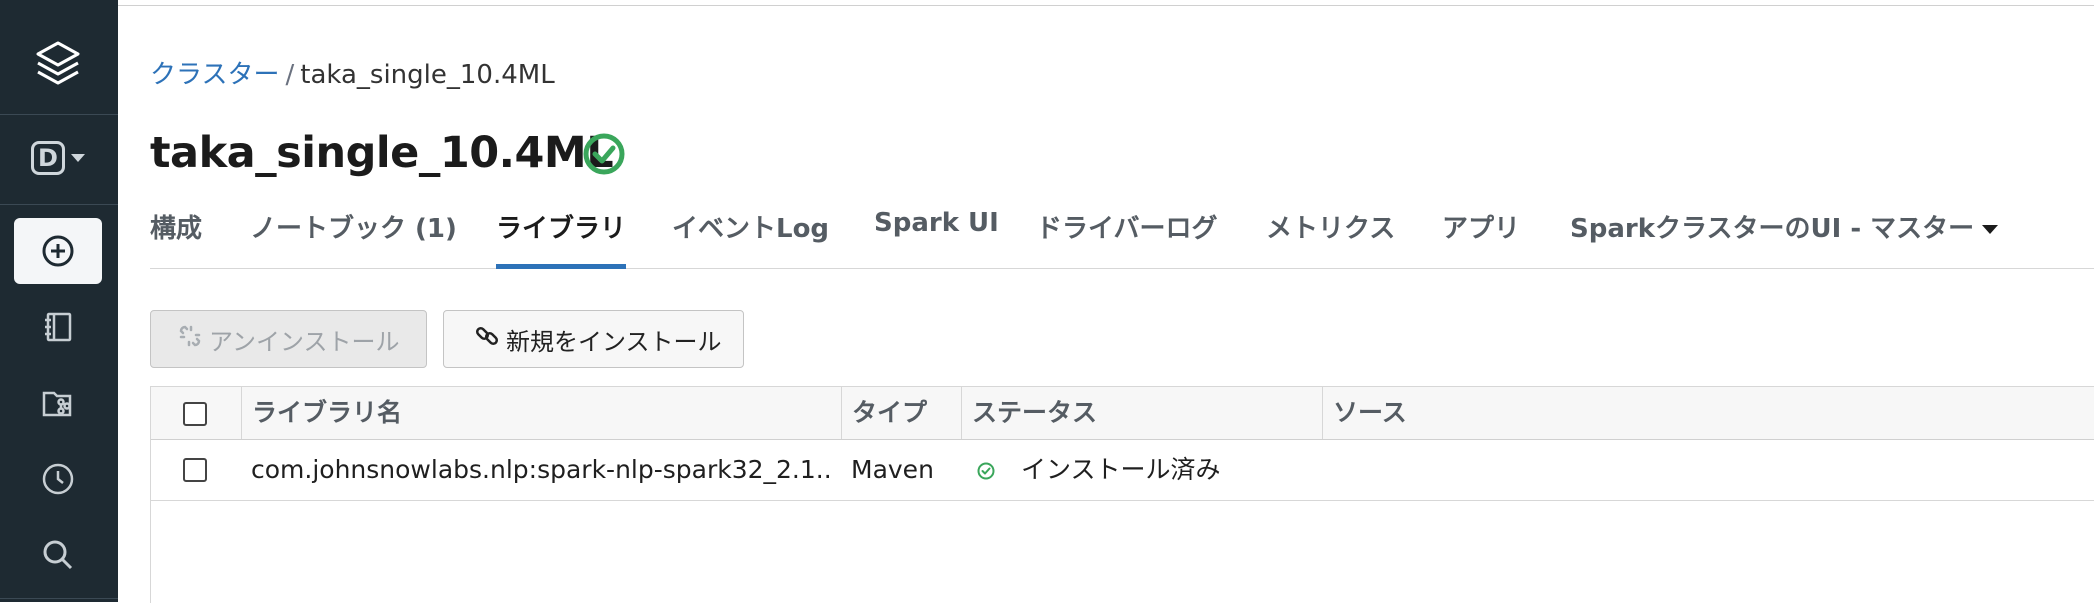 The image size is (2094, 603). I want to click on column-header-source: ソース, so click(1708, 413).